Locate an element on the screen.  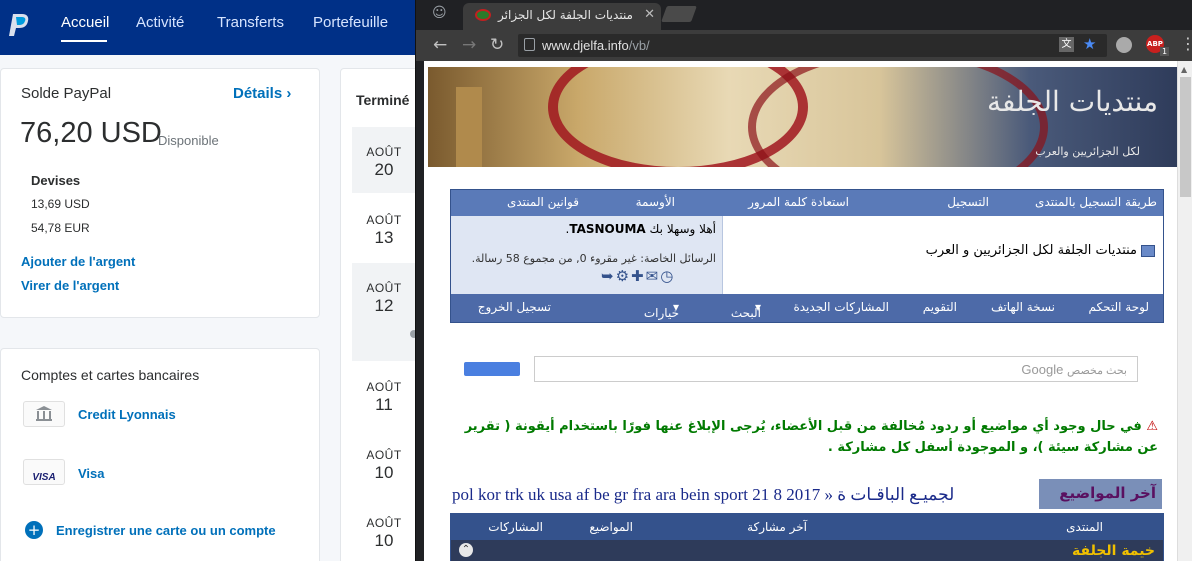
extension-icon is located at coordinates (1124, 45).